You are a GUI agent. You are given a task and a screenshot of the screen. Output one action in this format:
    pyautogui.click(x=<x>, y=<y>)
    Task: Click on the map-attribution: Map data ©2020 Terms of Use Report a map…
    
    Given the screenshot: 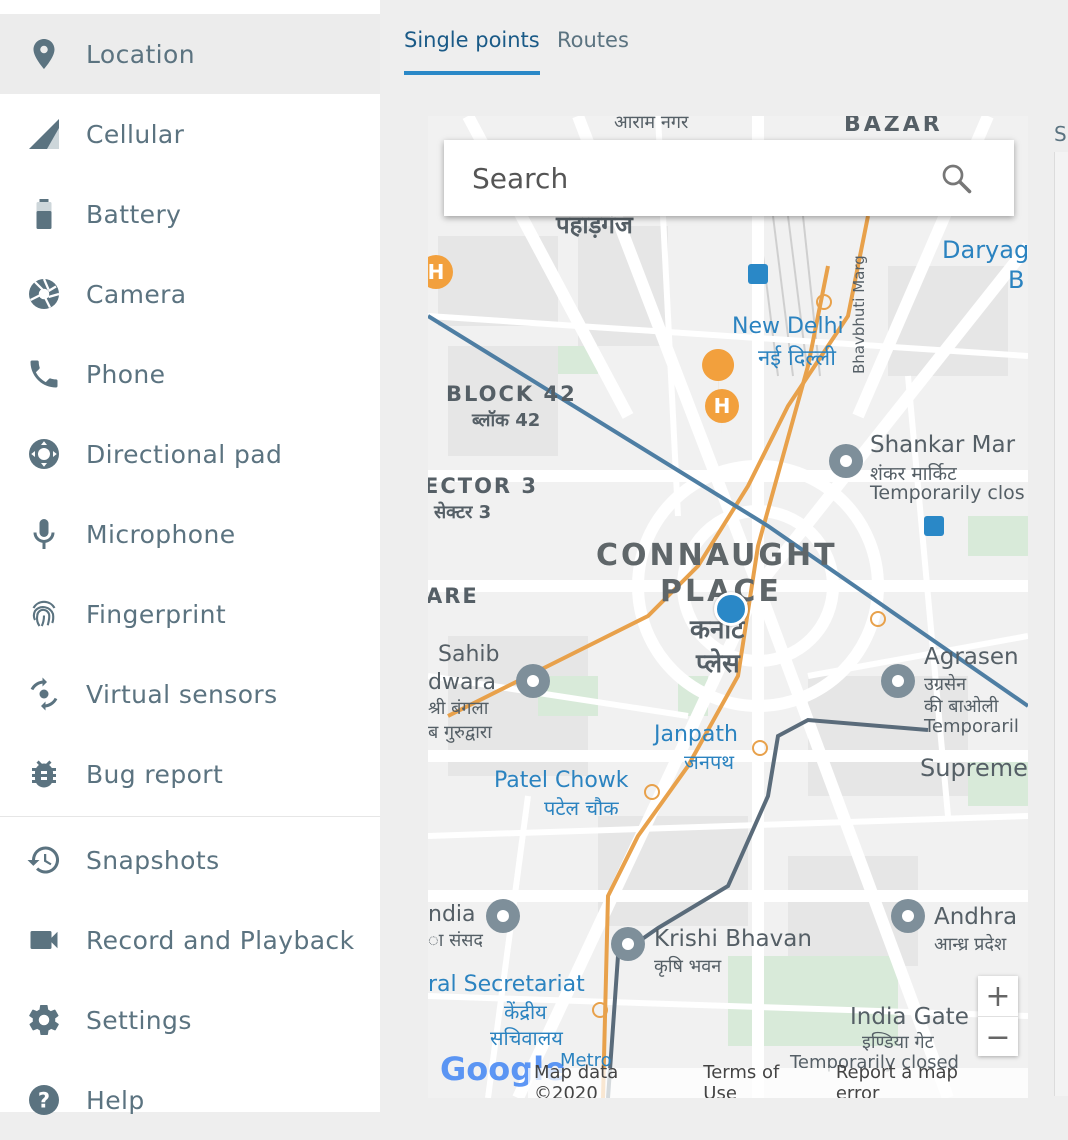 What is the action you would take?
    pyautogui.click(x=778, y=1080)
    